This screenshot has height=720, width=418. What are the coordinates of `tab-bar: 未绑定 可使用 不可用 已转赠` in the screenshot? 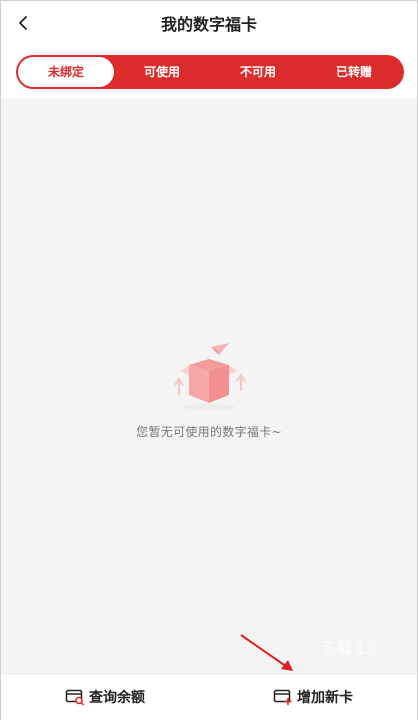 It's located at (210, 72).